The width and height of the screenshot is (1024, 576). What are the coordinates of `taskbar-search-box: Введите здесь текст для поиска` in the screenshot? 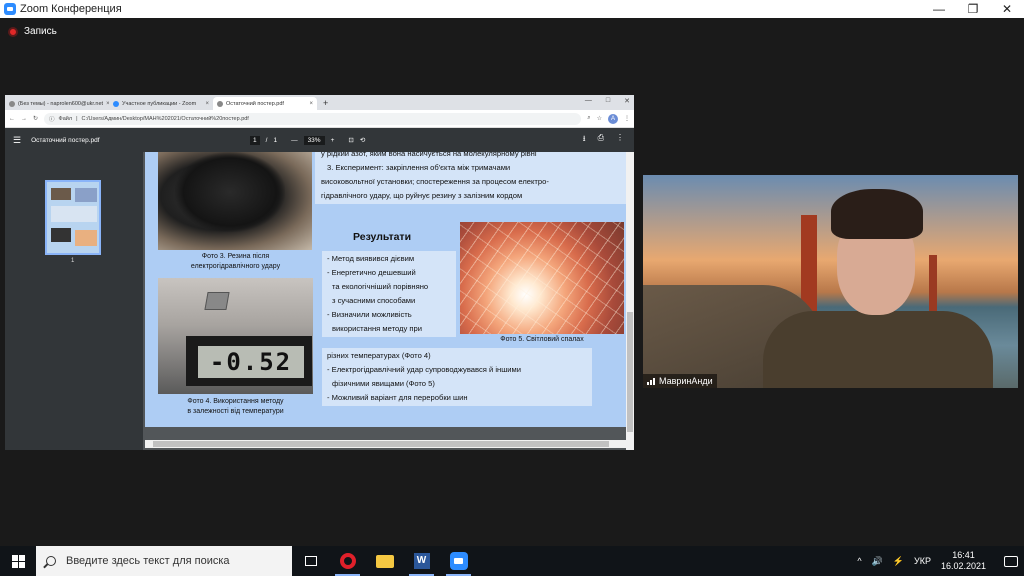 It's located at (164, 561).